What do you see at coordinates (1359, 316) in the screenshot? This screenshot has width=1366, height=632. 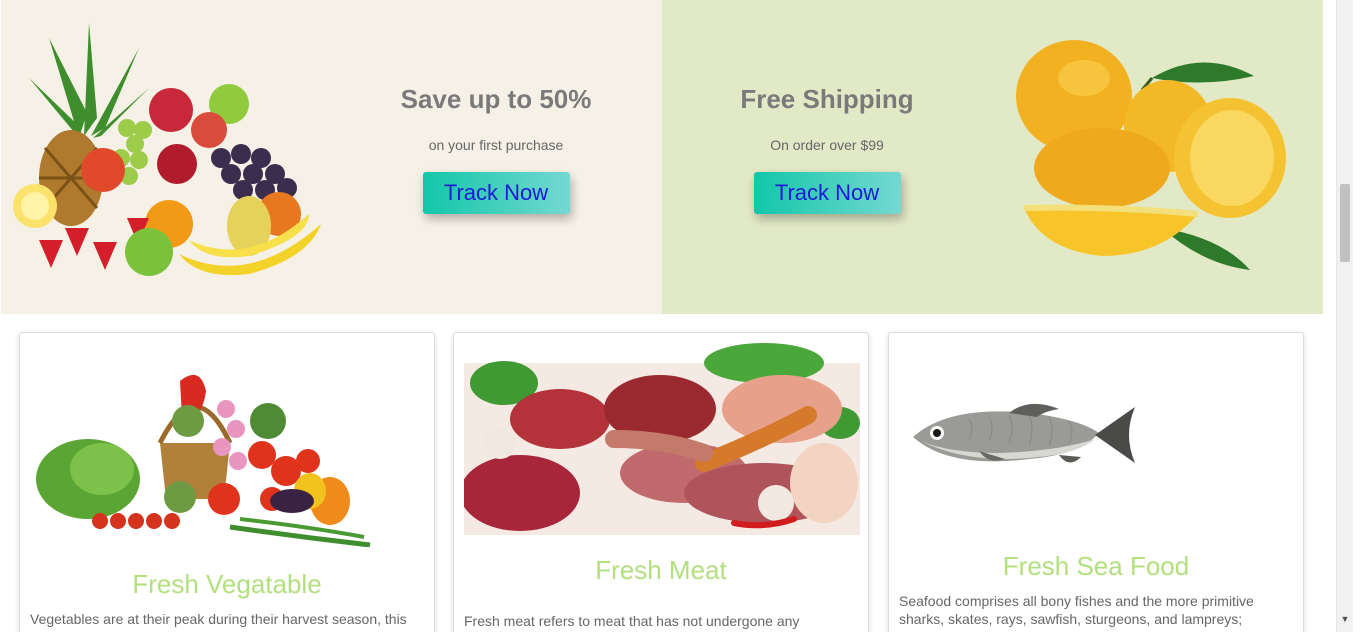 I see `window-edge` at bounding box center [1359, 316].